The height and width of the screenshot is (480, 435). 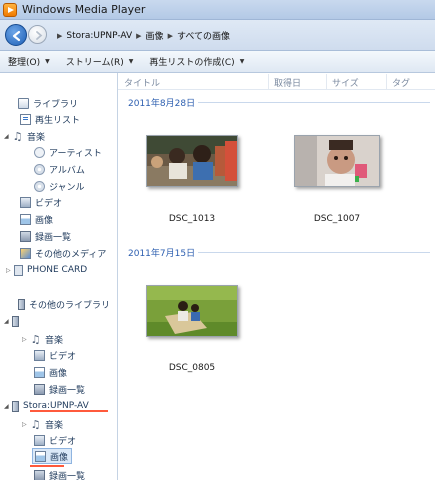 What do you see at coordinates (67, 187) in the screenshot?
I see `nav-item-label: ジャンル` at bounding box center [67, 187].